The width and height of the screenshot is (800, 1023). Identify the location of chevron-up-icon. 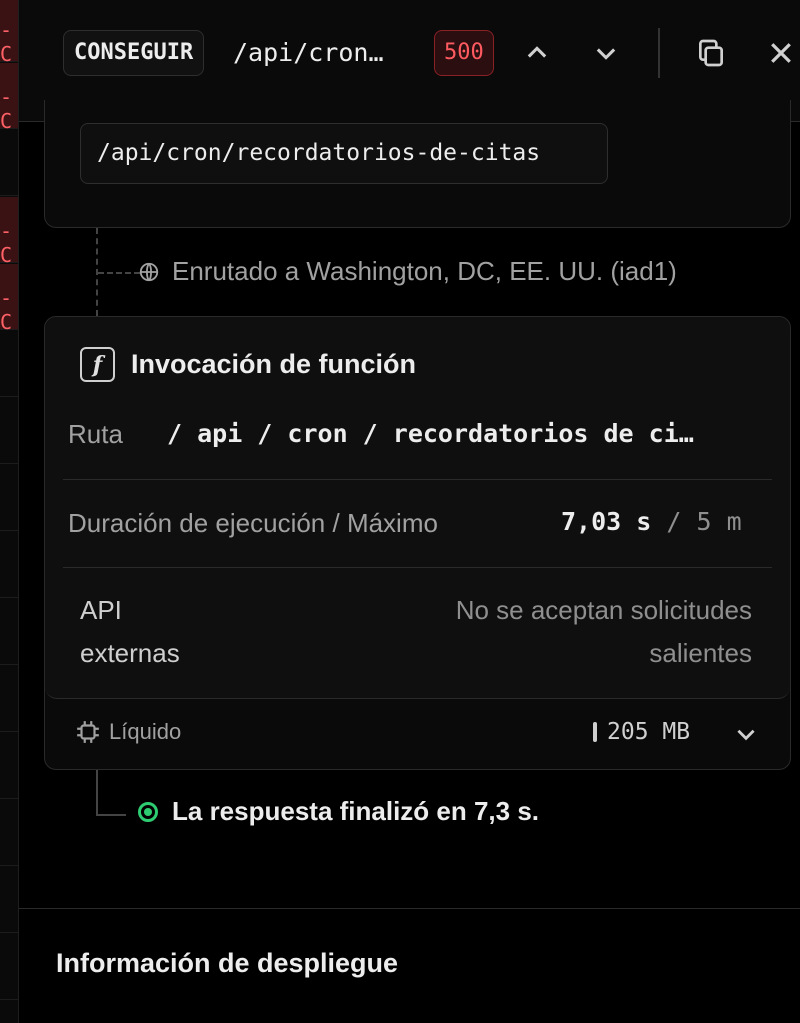
(537, 52).